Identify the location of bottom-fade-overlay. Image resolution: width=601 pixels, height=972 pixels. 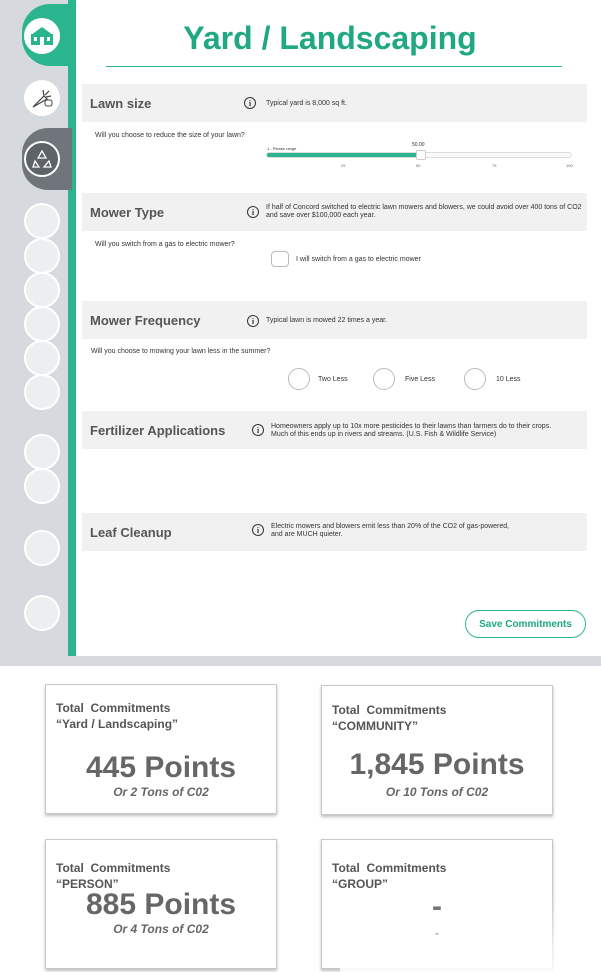
(470, 936).